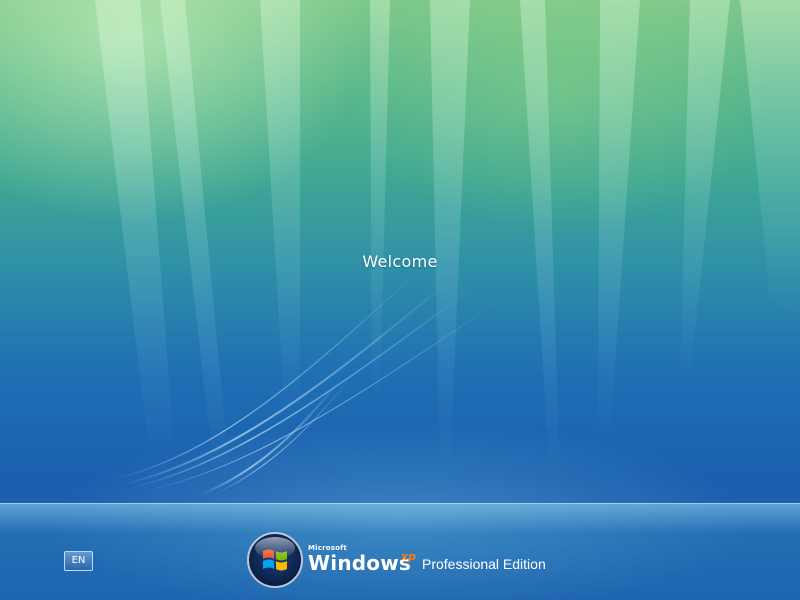  Describe the element at coordinates (400, 261) in the screenshot. I see `welcome-message: Welcome` at that location.